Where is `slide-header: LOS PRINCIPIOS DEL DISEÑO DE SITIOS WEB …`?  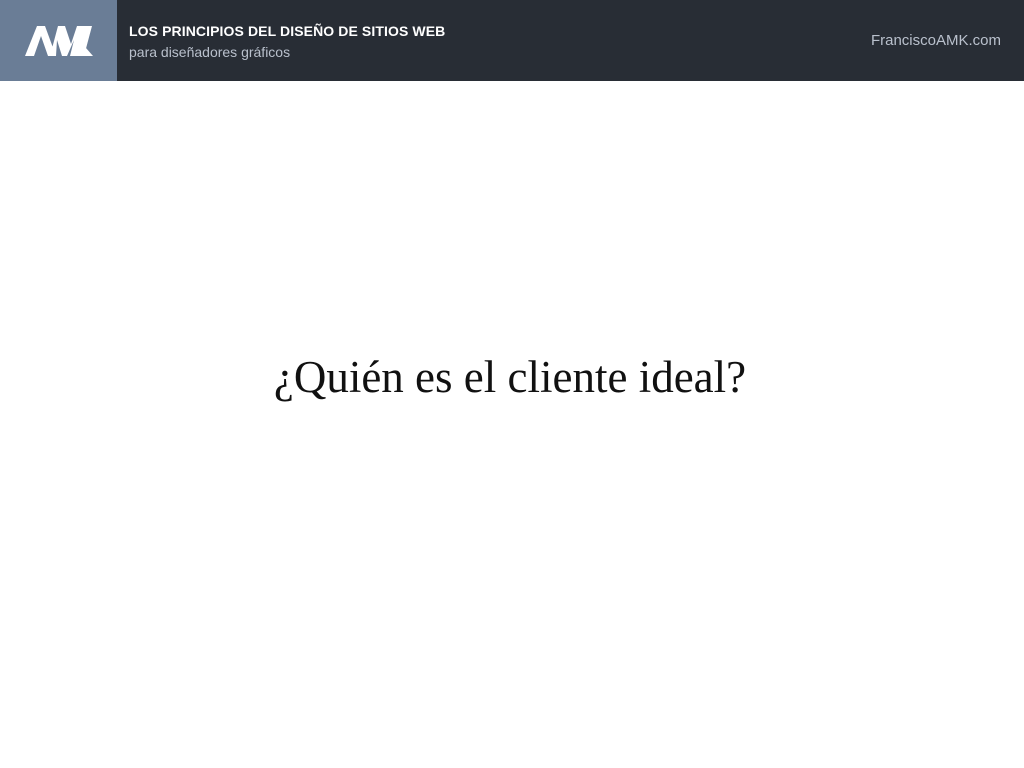 slide-header: LOS PRINCIPIOS DEL DISEÑO DE SITIOS WEB … is located at coordinates (512, 40).